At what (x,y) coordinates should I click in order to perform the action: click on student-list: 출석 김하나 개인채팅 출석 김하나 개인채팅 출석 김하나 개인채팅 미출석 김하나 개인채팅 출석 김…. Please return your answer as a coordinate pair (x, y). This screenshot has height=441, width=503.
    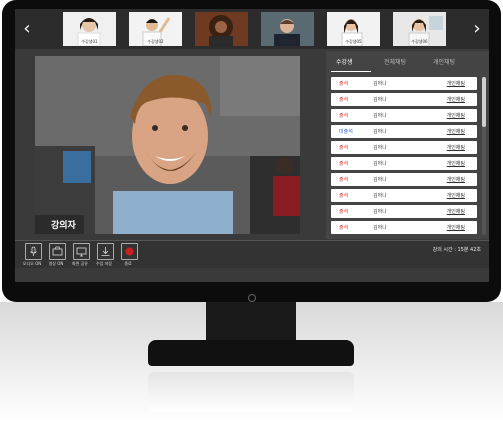
    Looking at the image, I should click on (404, 157).